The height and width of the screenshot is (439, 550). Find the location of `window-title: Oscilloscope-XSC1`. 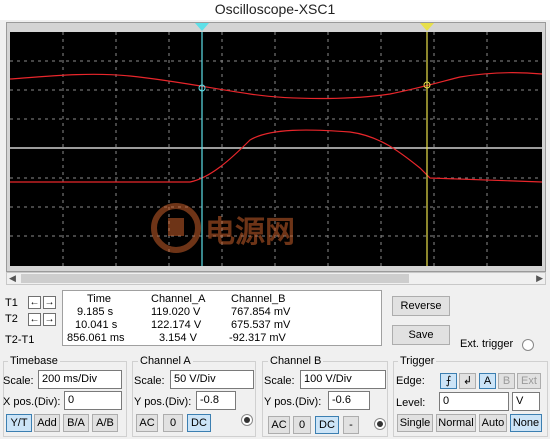

window-title: Oscilloscope-XSC1 is located at coordinates (275, 10).